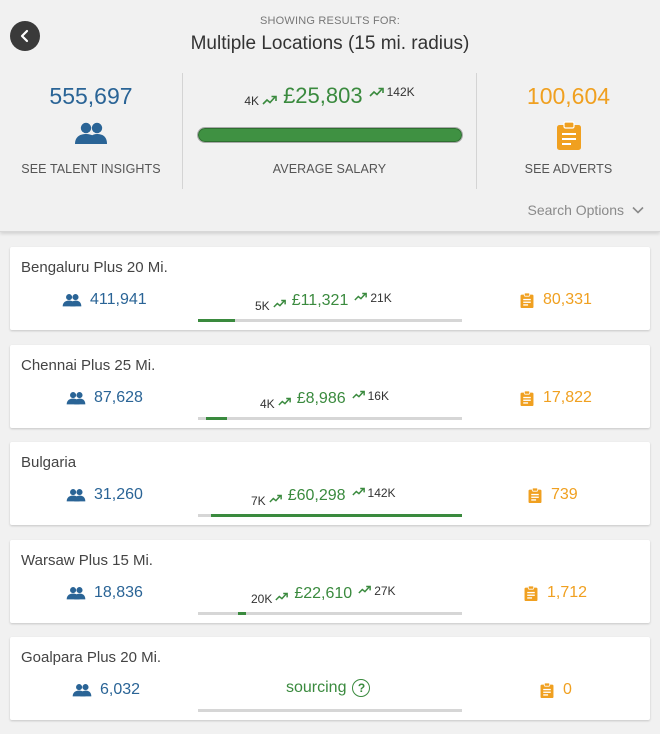  What do you see at coordinates (567, 397) in the screenshot?
I see `location-adverts-count: 17,822` at bounding box center [567, 397].